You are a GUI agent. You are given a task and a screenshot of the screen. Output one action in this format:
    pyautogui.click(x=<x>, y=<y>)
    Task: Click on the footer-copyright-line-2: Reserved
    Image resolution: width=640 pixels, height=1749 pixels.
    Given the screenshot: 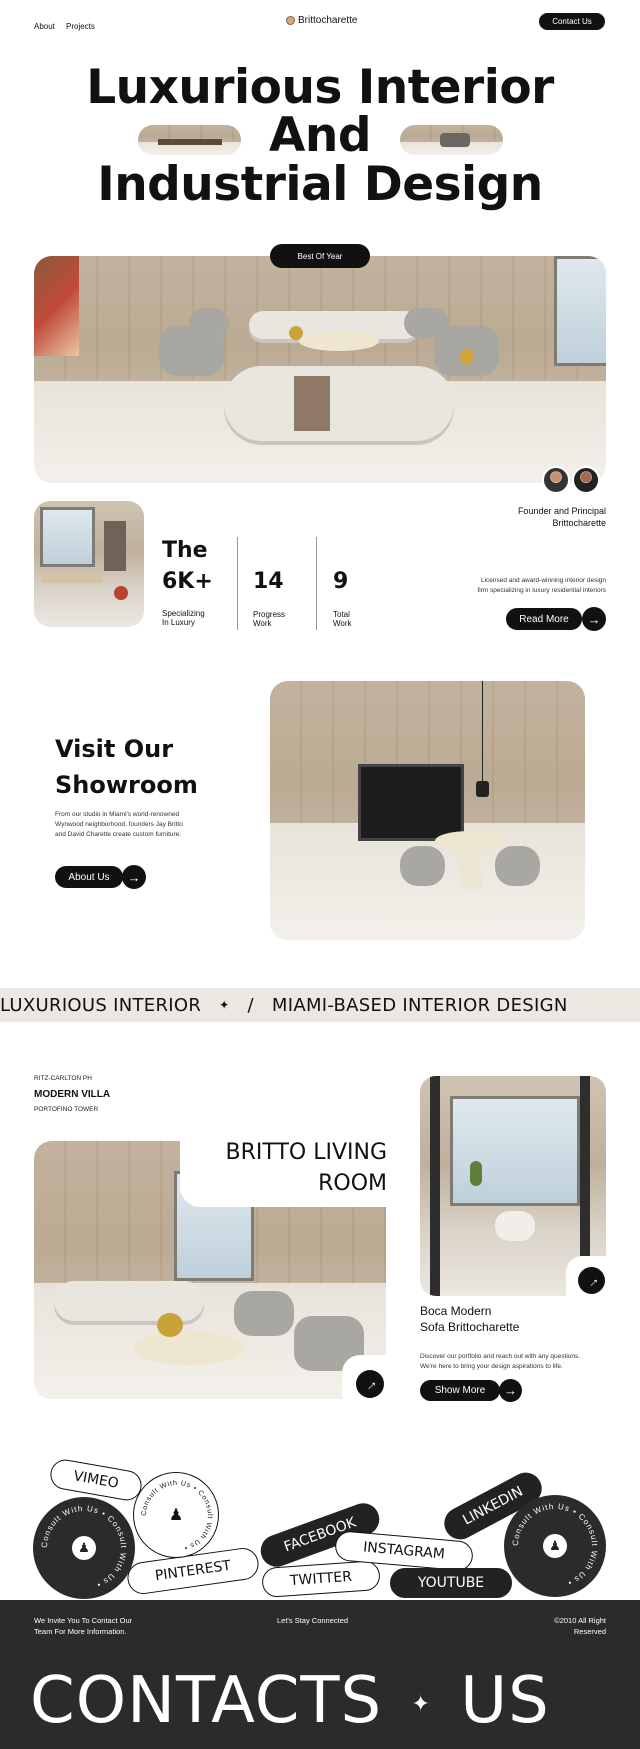 What is the action you would take?
    pyautogui.click(x=589, y=1631)
    